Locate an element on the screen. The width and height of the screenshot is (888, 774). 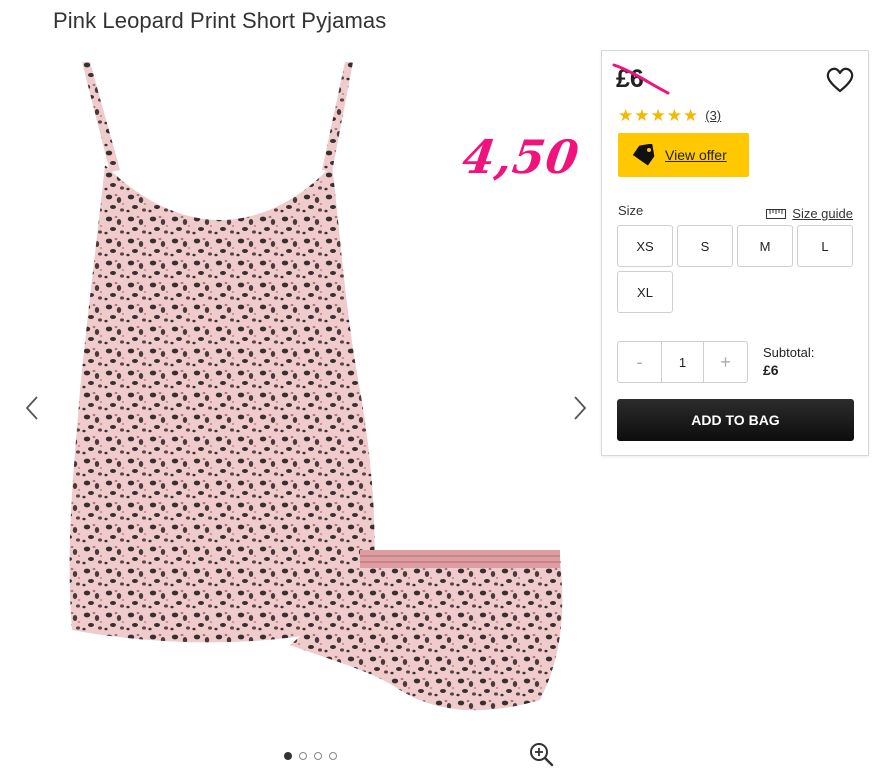
size-guide-label: Size guide is located at coordinates (822, 213).